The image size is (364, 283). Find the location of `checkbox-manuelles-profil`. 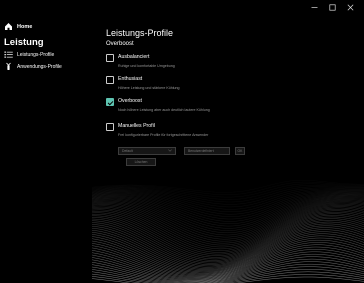

checkbox-manuelles-profil is located at coordinates (110, 127).